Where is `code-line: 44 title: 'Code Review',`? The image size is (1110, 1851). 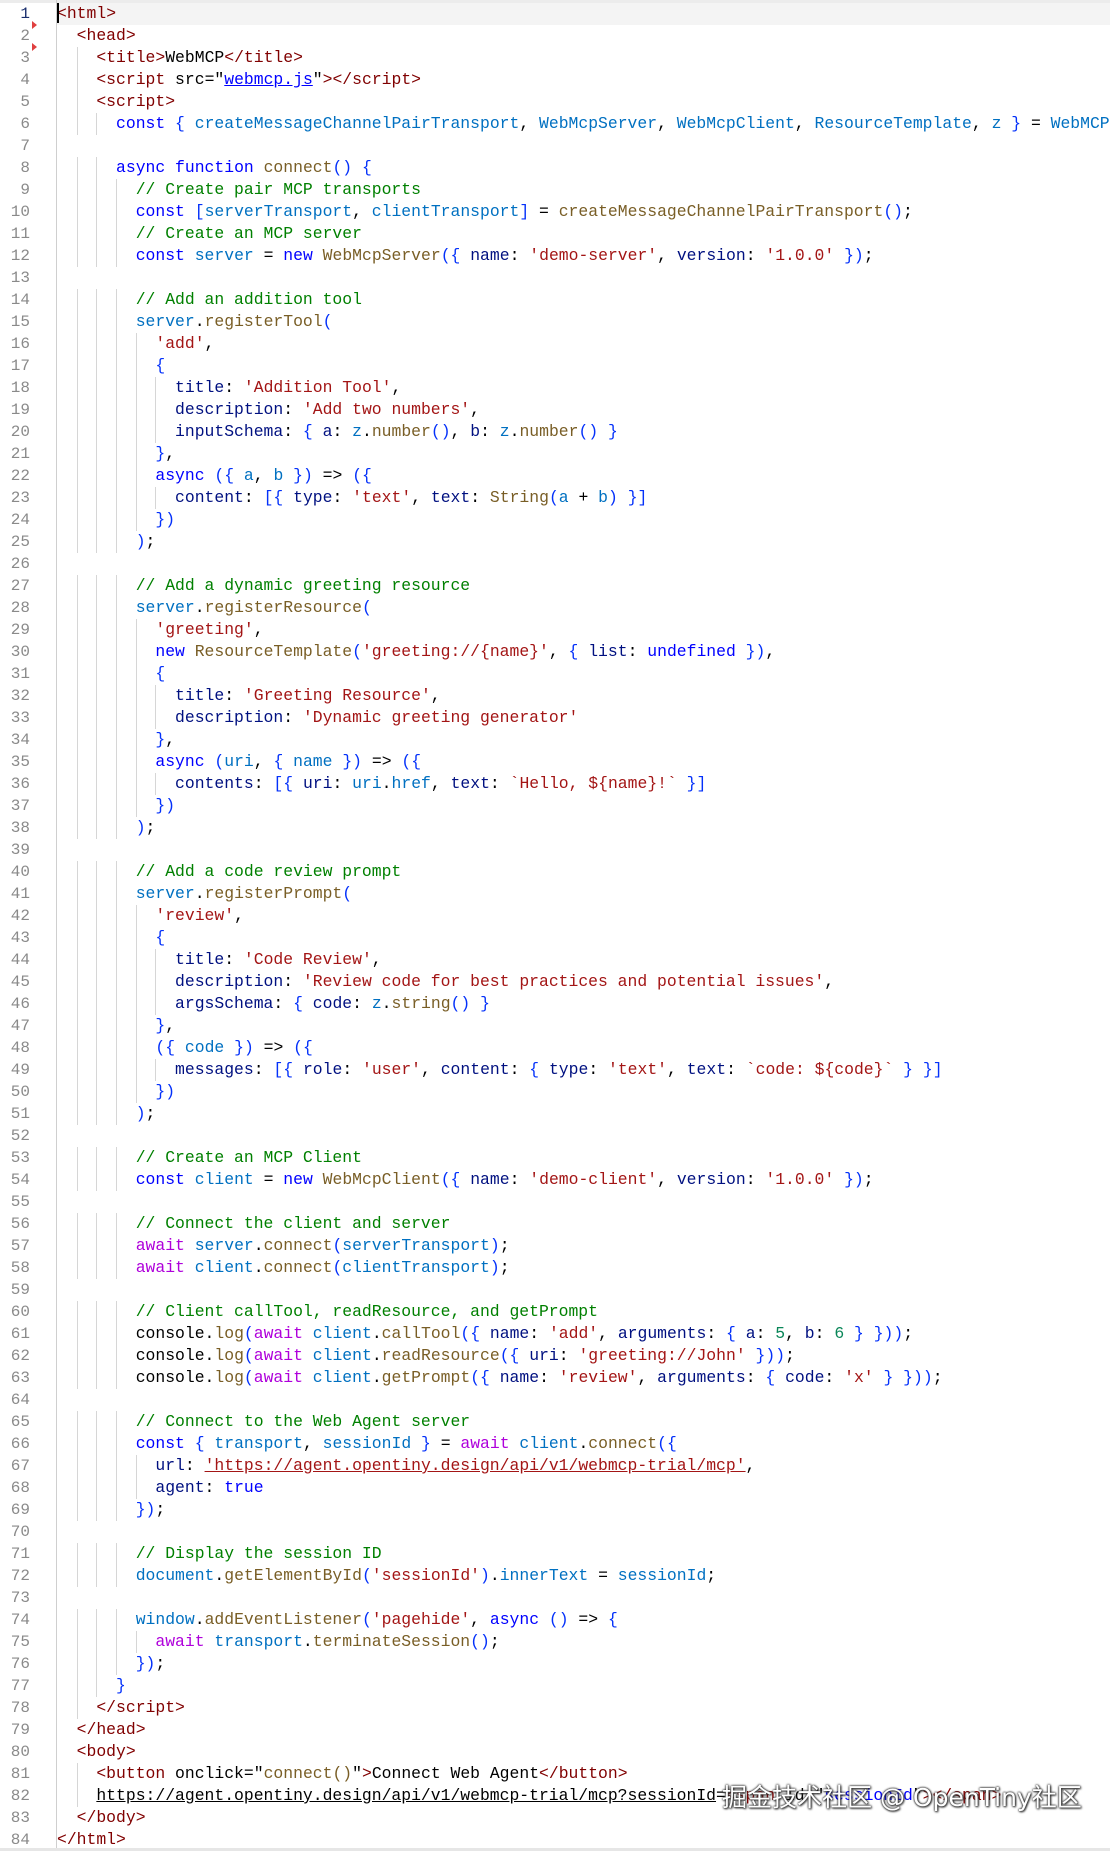
code-line: 44 title: 'Code Review', is located at coordinates (555, 960).